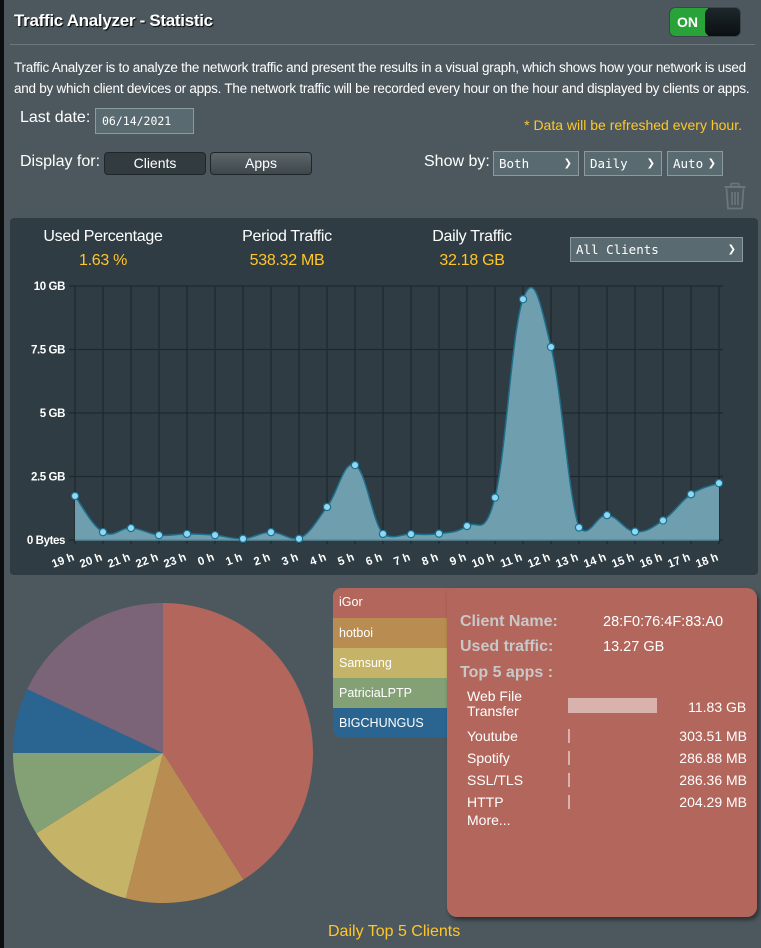  I want to click on y-tick-label: 7.5 GB, so click(48, 351).